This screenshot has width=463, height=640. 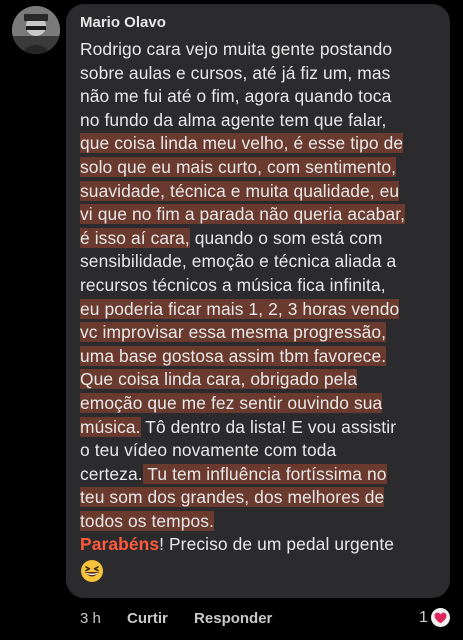 I want to click on highlighted-text: é isso aí cara,, so click(x=135, y=237).